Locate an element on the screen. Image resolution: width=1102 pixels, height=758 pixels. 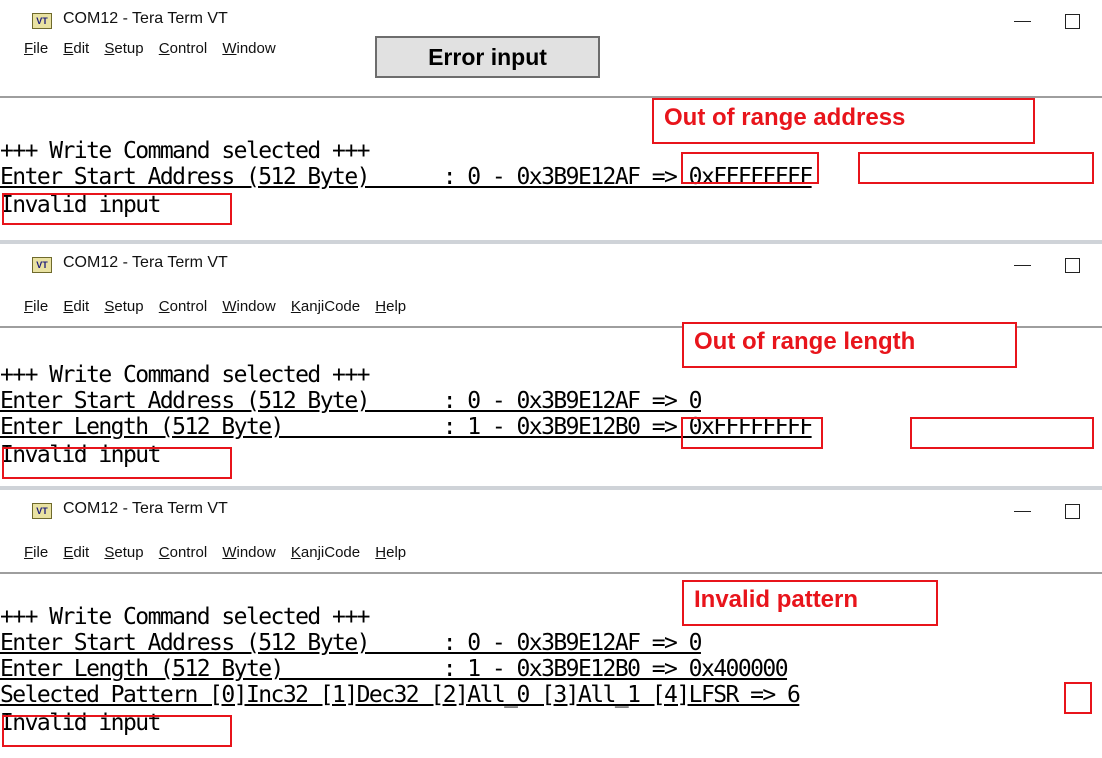
callout-invalid-pattern: Invalid pattern is located at coordinates (810, 603).